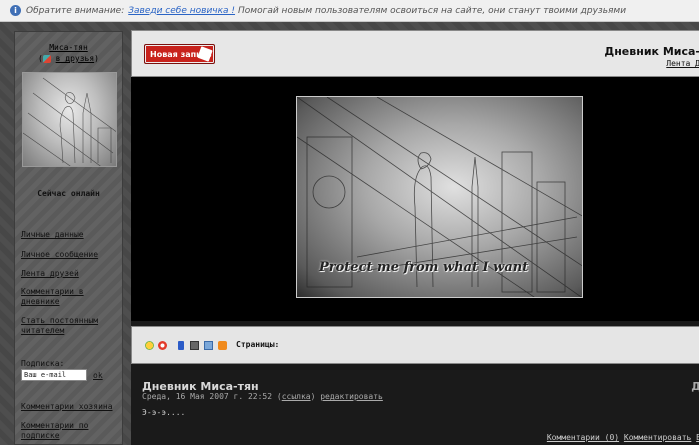 This screenshot has width=699, height=445. I want to click on print-icon, so click(194, 345).